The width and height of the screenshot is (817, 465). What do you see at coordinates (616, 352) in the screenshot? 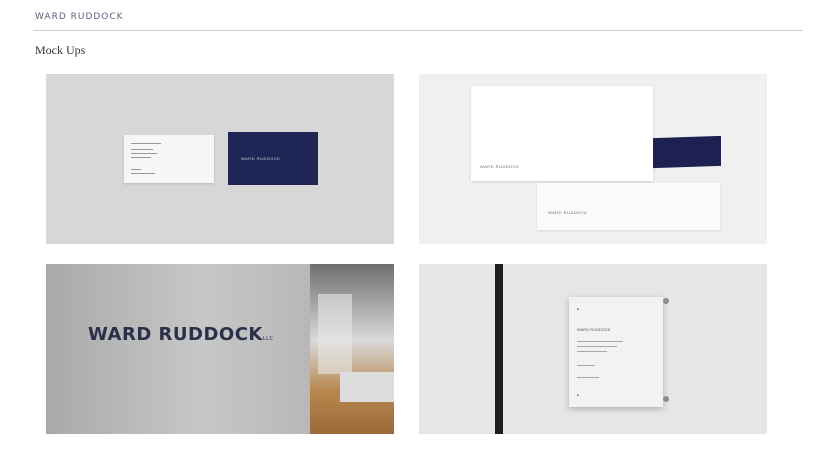
I see `acrylic-plaque: ■ WARD RUDDOCK ■` at bounding box center [616, 352].